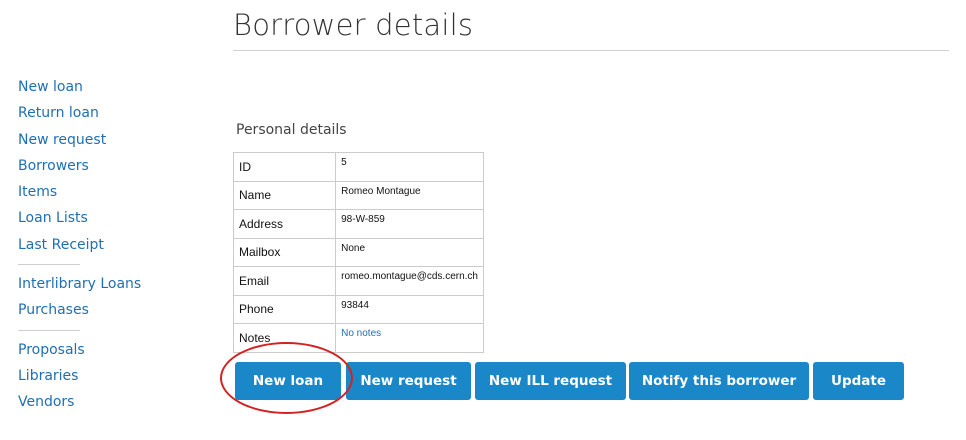  What do you see at coordinates (288, 381) in the screenshot?
I see `new-loan-button: New loan` at bounding box center [288, 381].